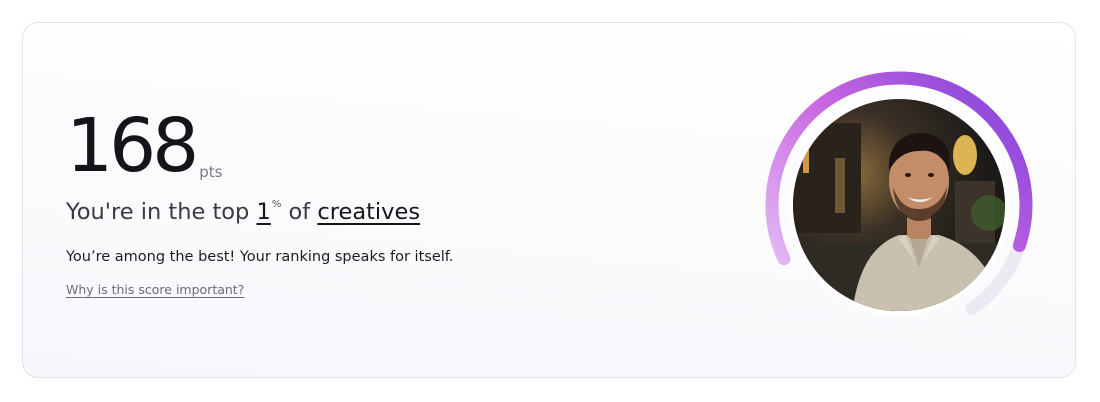  Describe the element at coordinates (132, 146) in the screenshot. I see `score-value: 168` at that location.